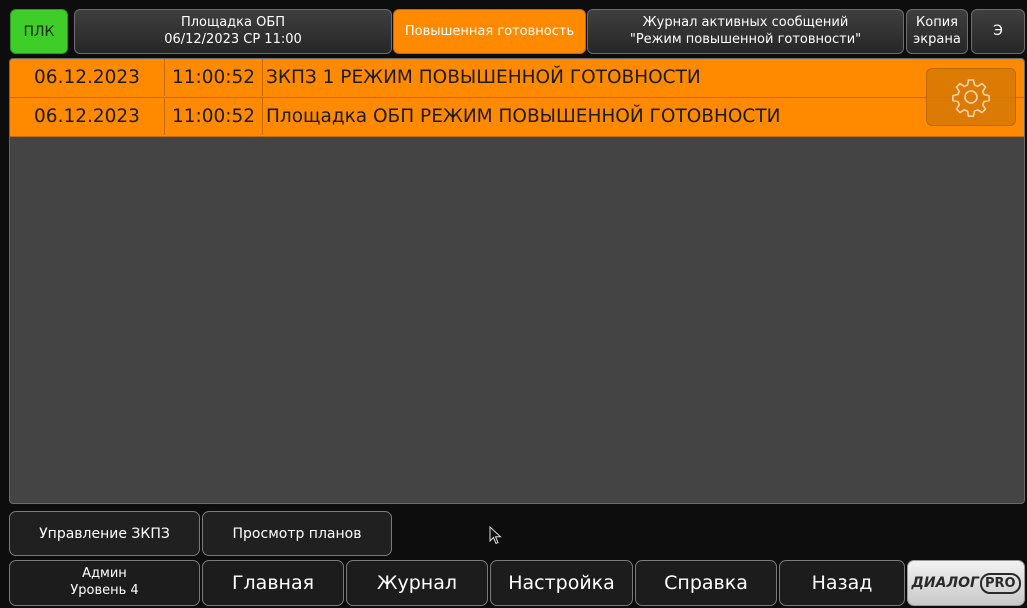  I want to click on journal-title-line1: Журнал активных сообщений, so click(745, 23).